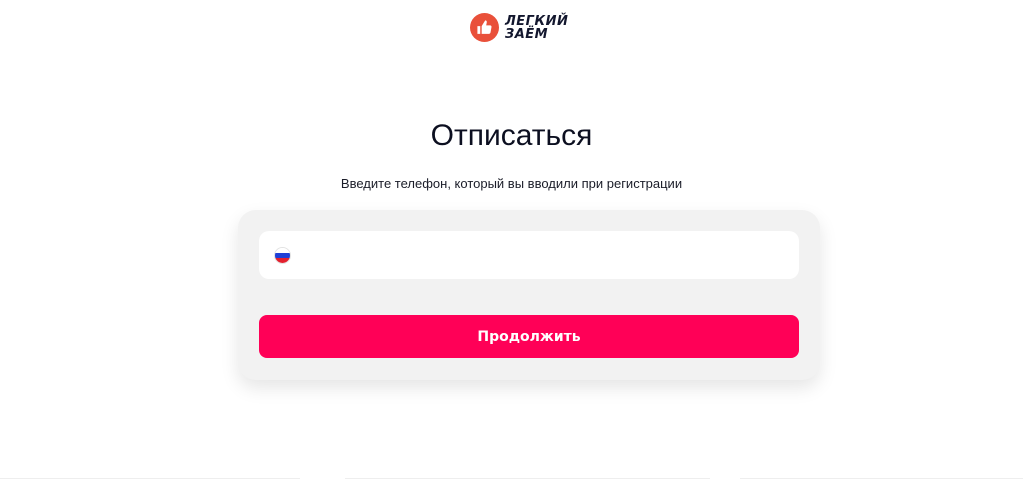 This screenshot has width=1023, height=481. Describe the element at coordinates (484, 27) in the screenshot. I see `thumbs-up-icon` at that location.